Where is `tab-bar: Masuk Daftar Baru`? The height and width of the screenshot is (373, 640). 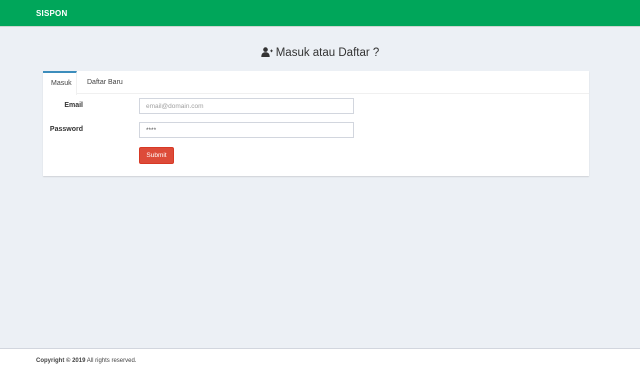
tab-bar: Masuk Daftar Baru is located at coordinates (316, 83).